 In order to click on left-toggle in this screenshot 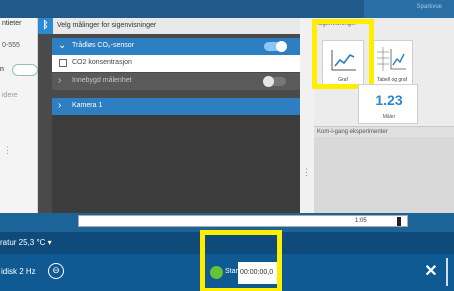, I will do `click(25, 70)`.